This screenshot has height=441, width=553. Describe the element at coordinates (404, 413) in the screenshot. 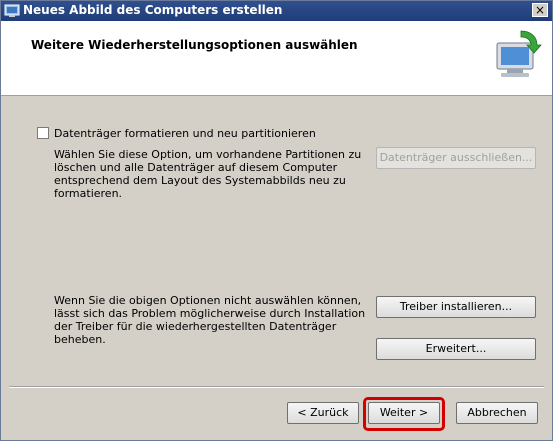

I see `next-button: Weiter >` at that location.